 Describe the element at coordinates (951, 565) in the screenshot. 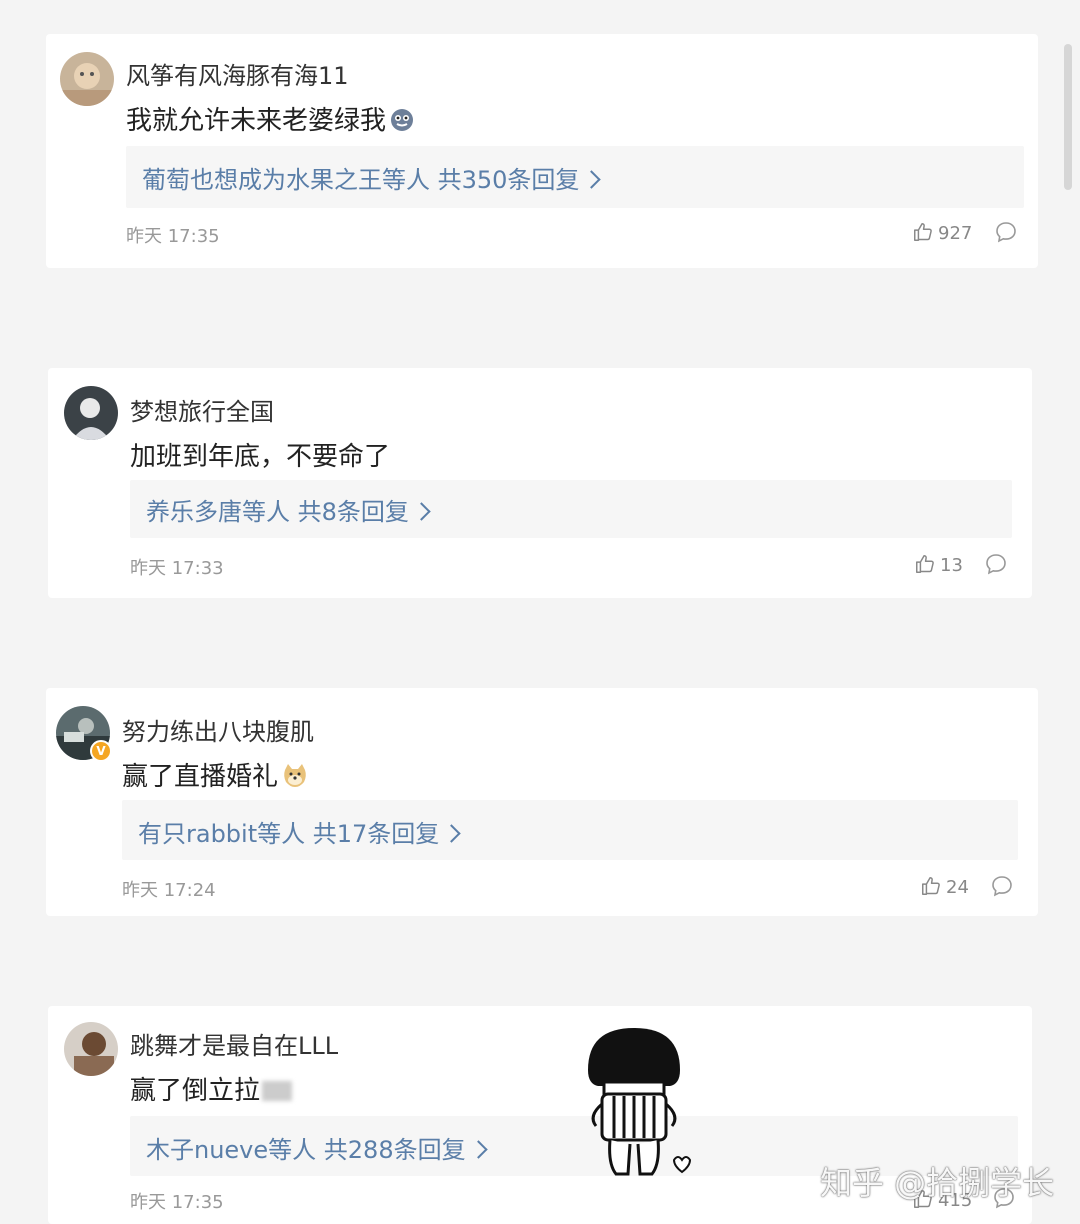

I see `like-count: 13` at that location.